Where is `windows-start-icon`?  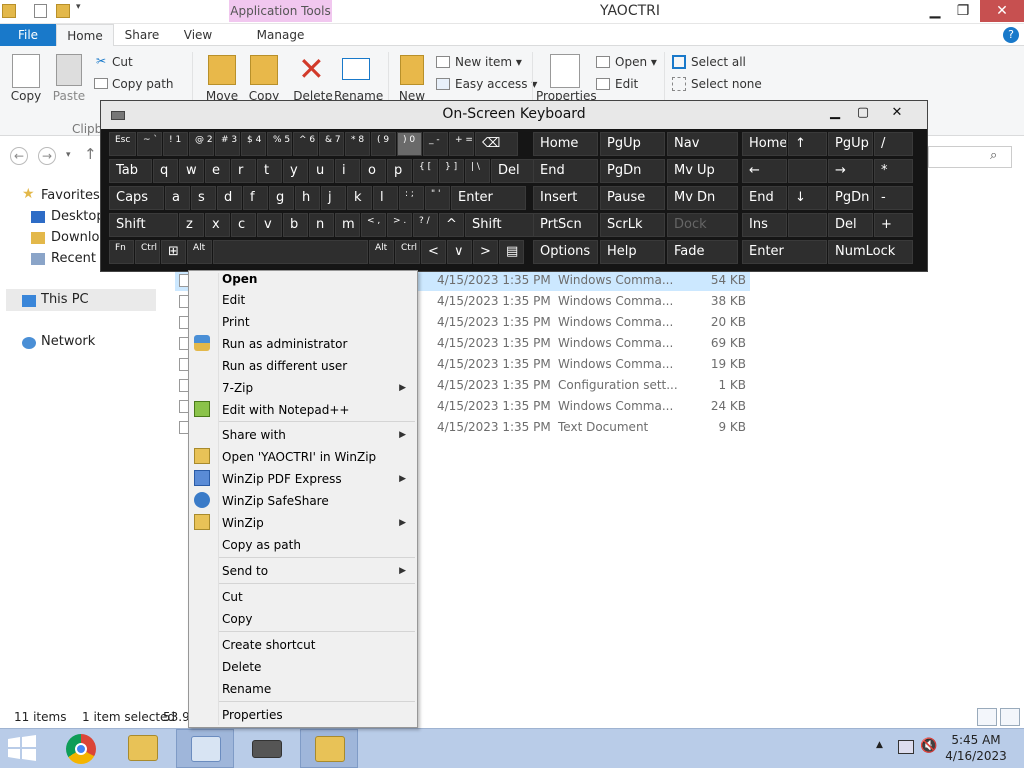 windows-start-icon is located at coordinates (22, 748).